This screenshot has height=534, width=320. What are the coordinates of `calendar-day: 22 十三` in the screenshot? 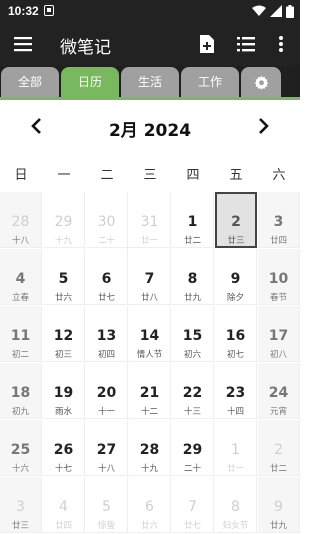 It's located at (193, 391).